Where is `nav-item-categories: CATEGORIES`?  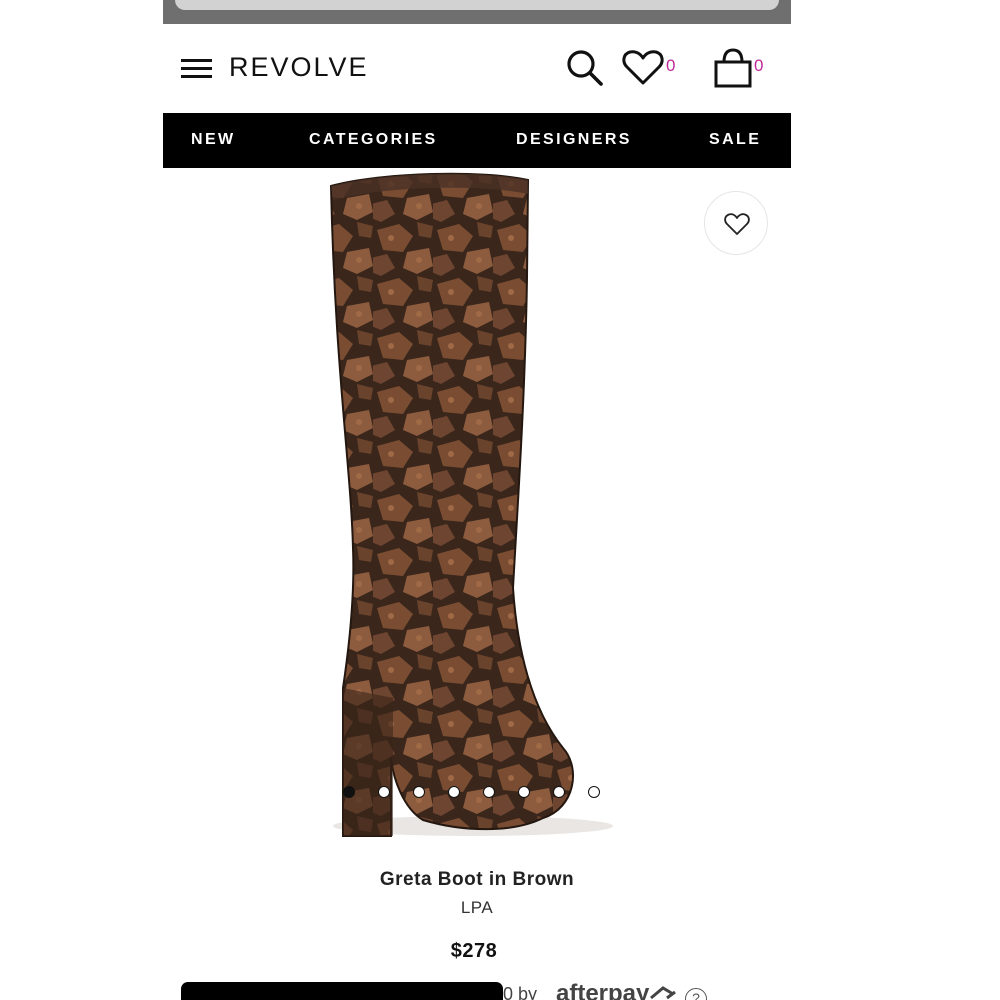 nav-item-categories: CATEGORIES is located at coordinates (373, 140).